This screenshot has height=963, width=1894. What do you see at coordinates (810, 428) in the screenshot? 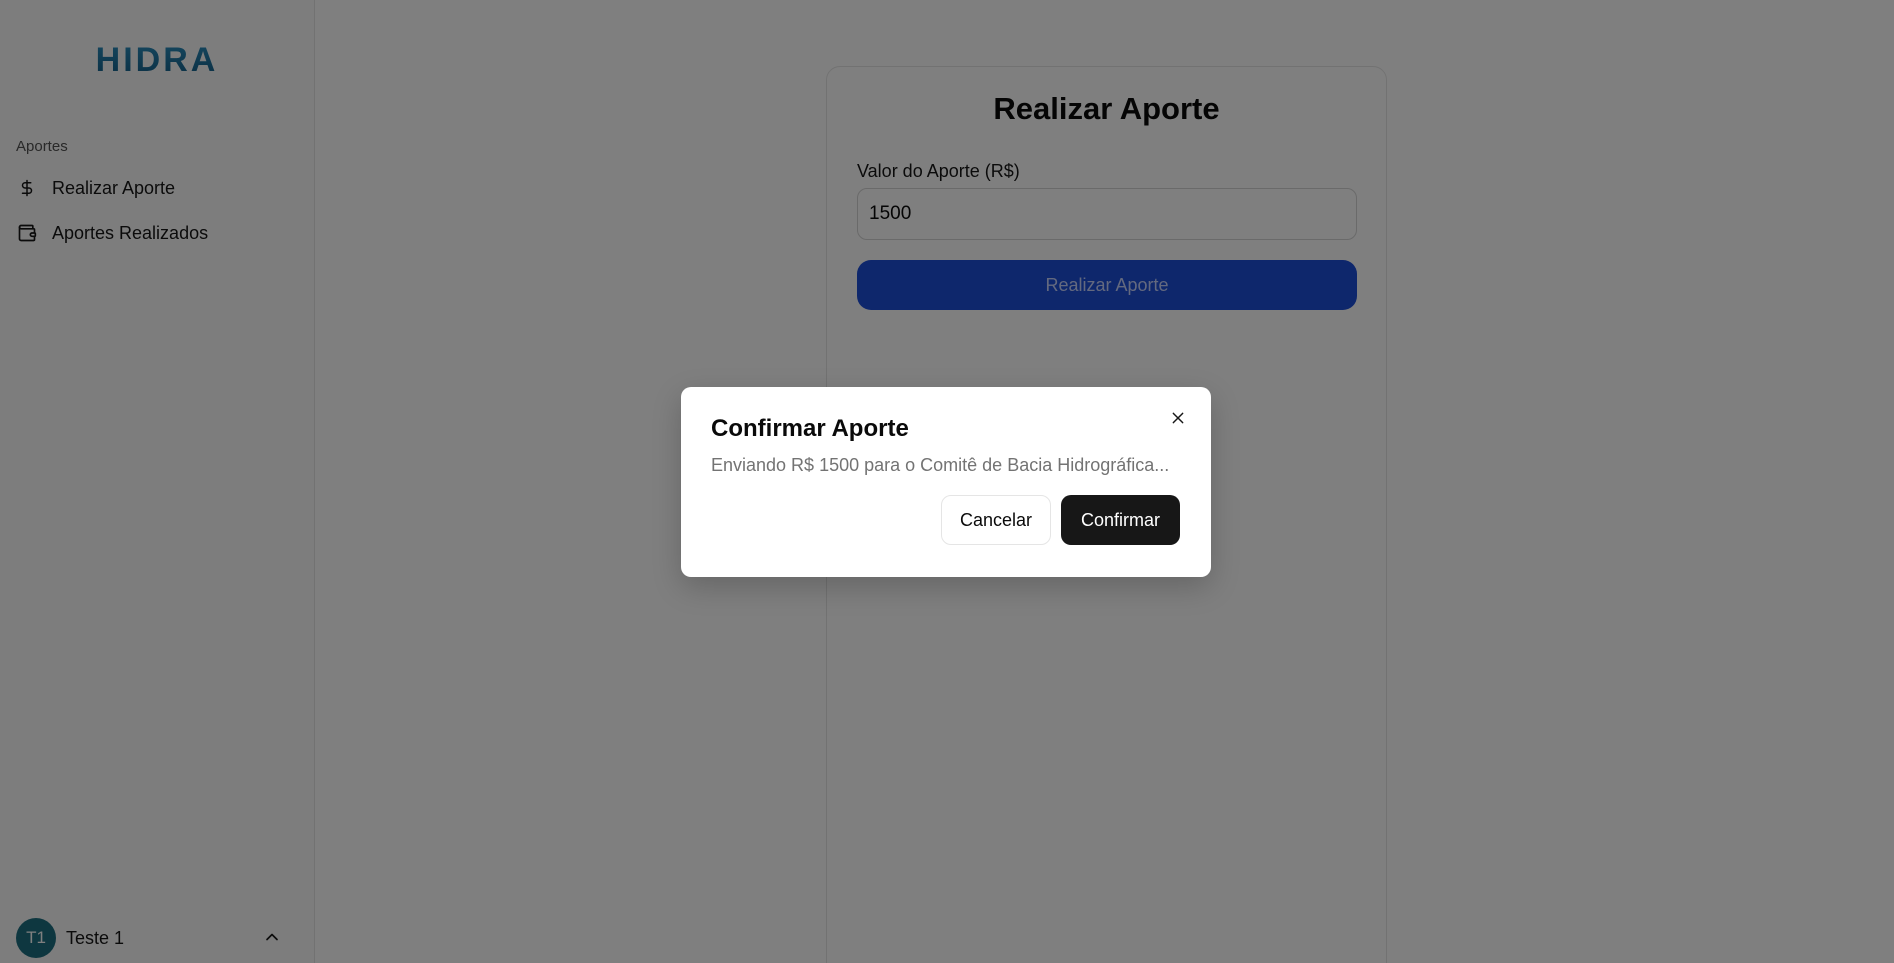
I see `dialog-title: Confirmar Aporte` at bounding box center [810, 428].